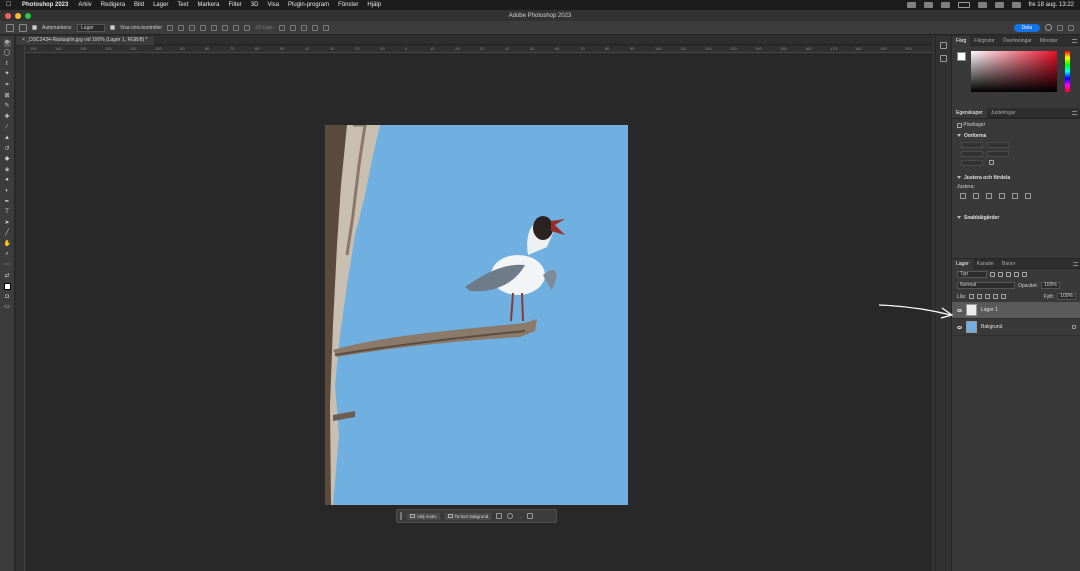 This screenshot has height=571, width=1080. Describe the element at coordinates (7, 43) in the screenshot. I see `move-tool-icon: ✥` at that location.